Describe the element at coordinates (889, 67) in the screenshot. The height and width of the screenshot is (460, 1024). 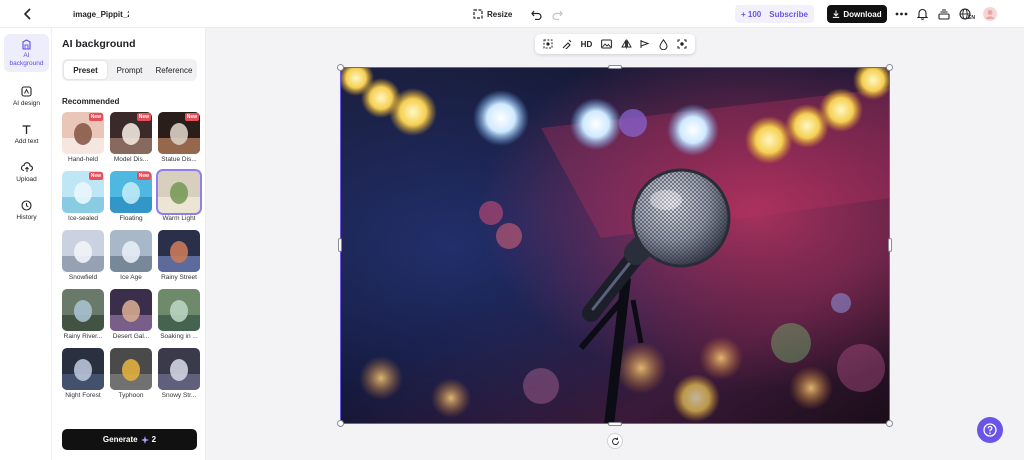
I see `resize-handle-top-right` at that location.